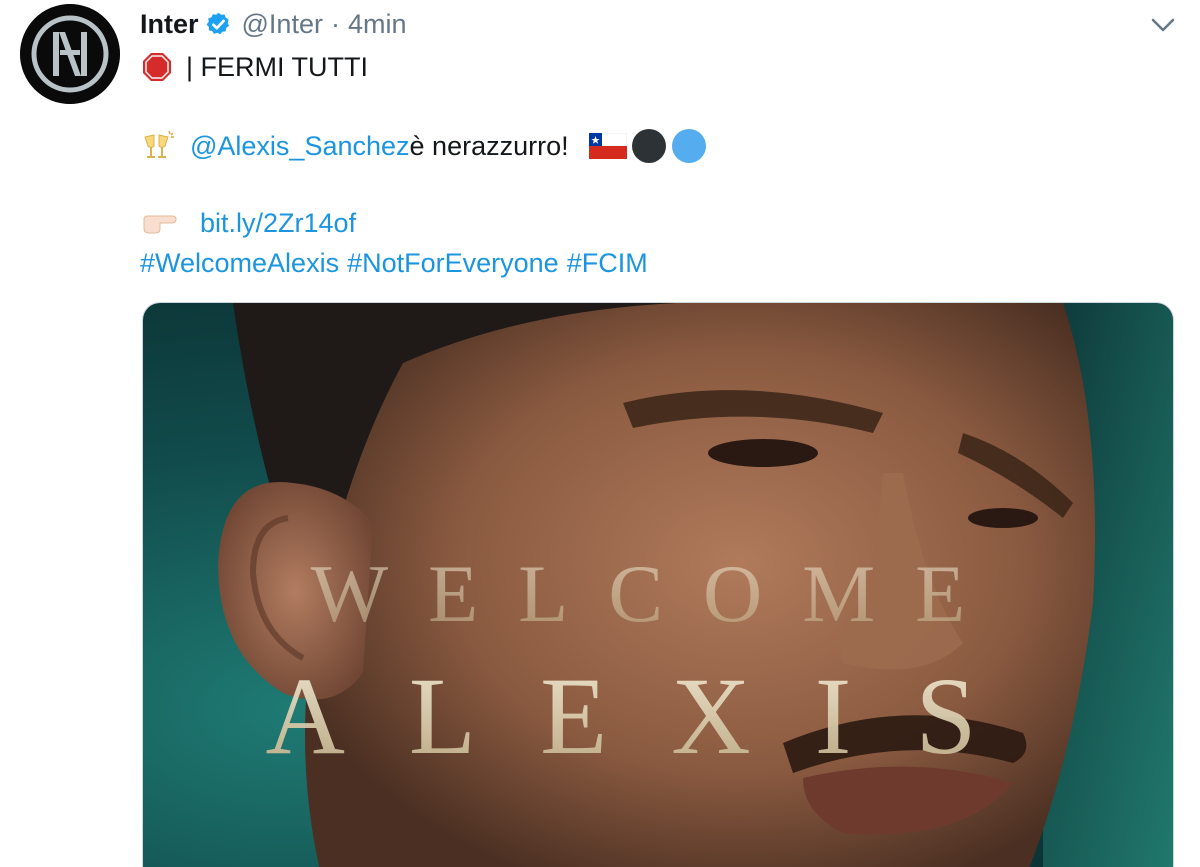 This screenshot has width=1200, height=867. Describe the element at coordinates (239, 263) in the screenshot. I see `hashtag-welcomealexis: #WelcomeAlexis` at that location.